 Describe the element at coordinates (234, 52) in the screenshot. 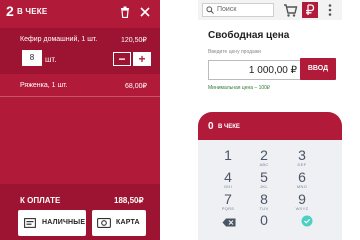

I see `price-input-label: Введите цену продажи` at that location.